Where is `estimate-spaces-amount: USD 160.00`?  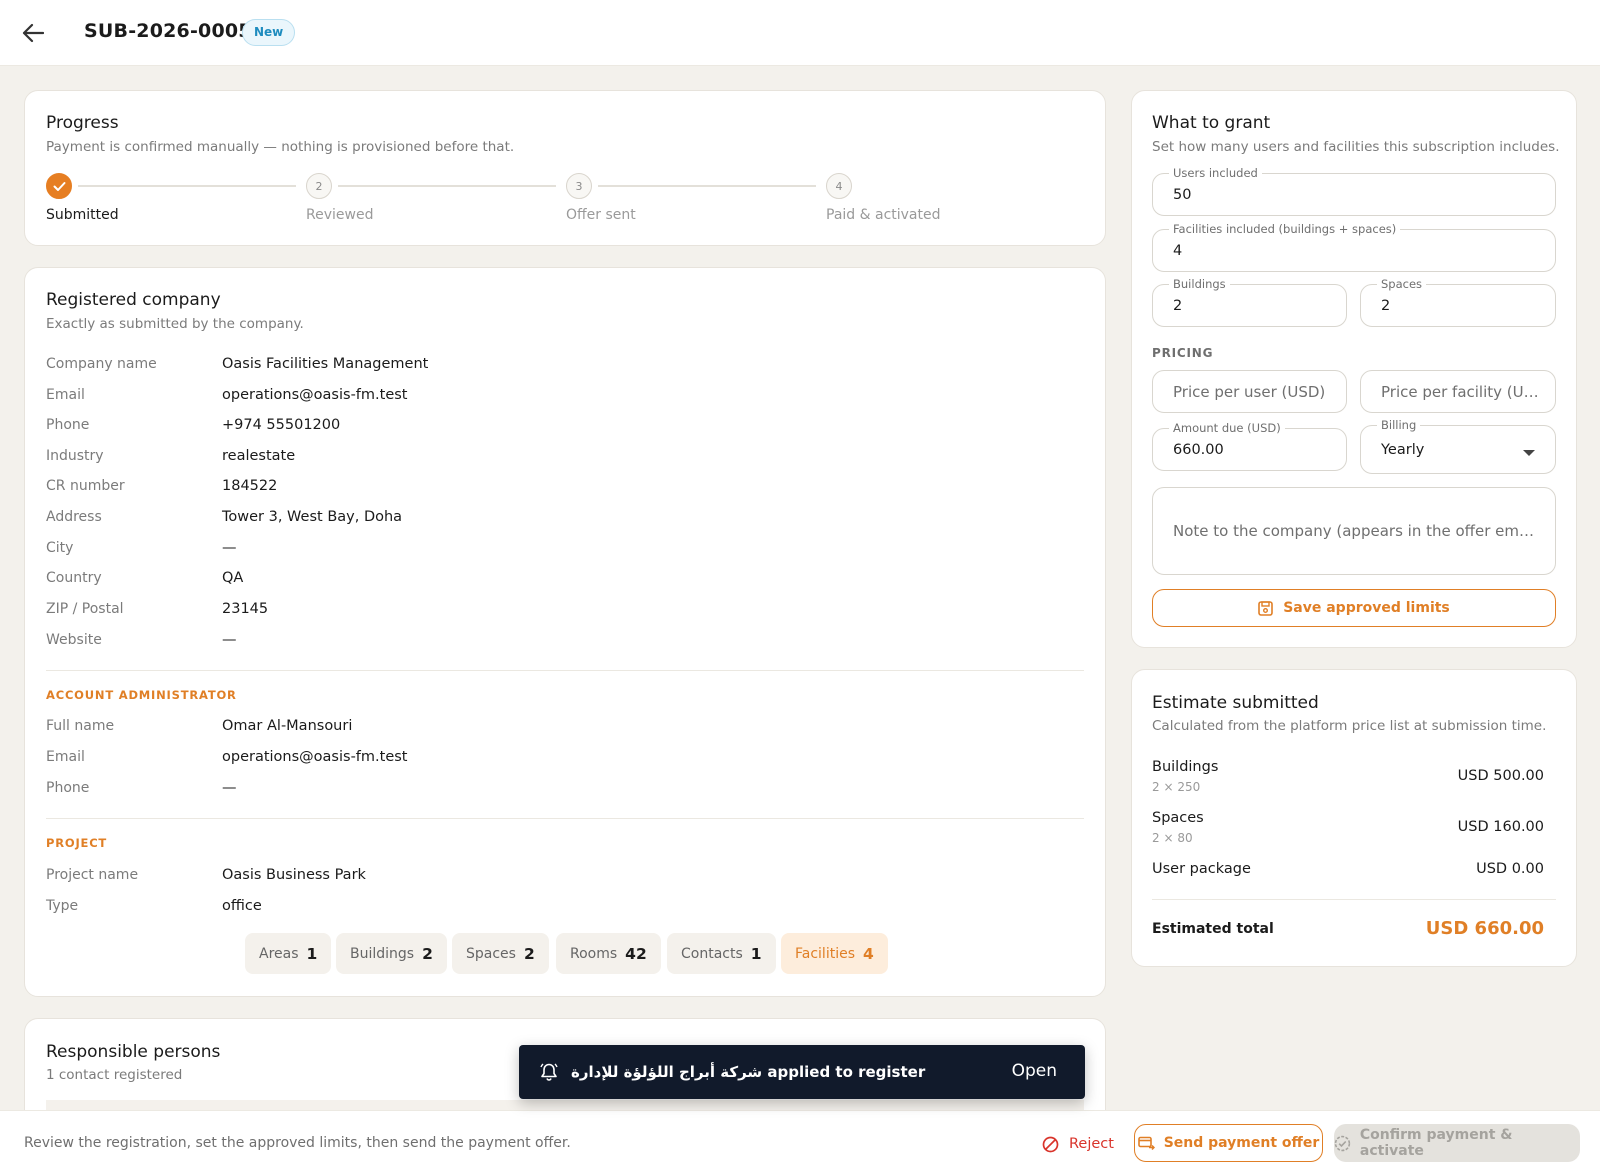 estimate-spaces-amount: USD 160.00 is located at coordinates (1500, 827).